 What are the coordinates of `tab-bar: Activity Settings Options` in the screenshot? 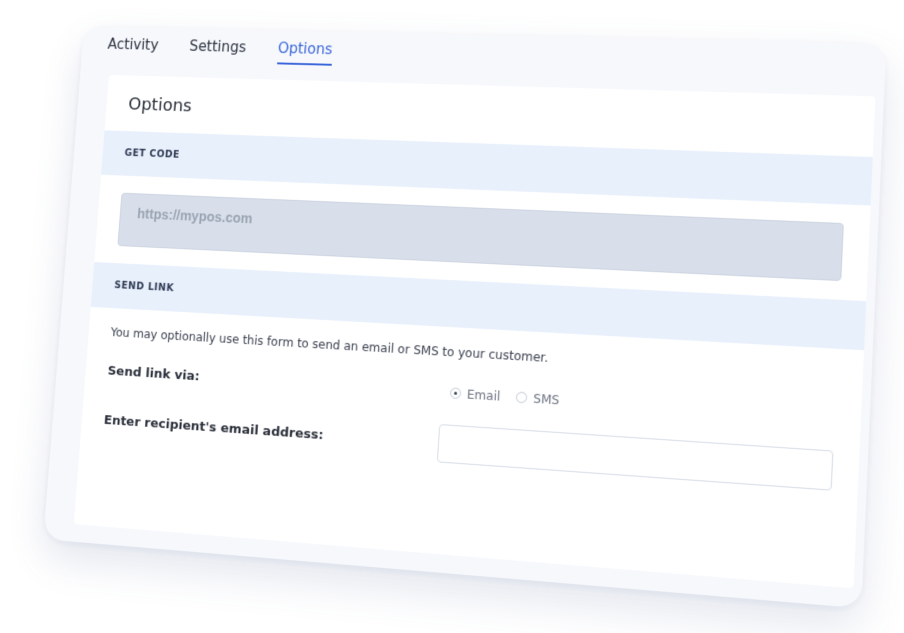 It's located at (220, 51).